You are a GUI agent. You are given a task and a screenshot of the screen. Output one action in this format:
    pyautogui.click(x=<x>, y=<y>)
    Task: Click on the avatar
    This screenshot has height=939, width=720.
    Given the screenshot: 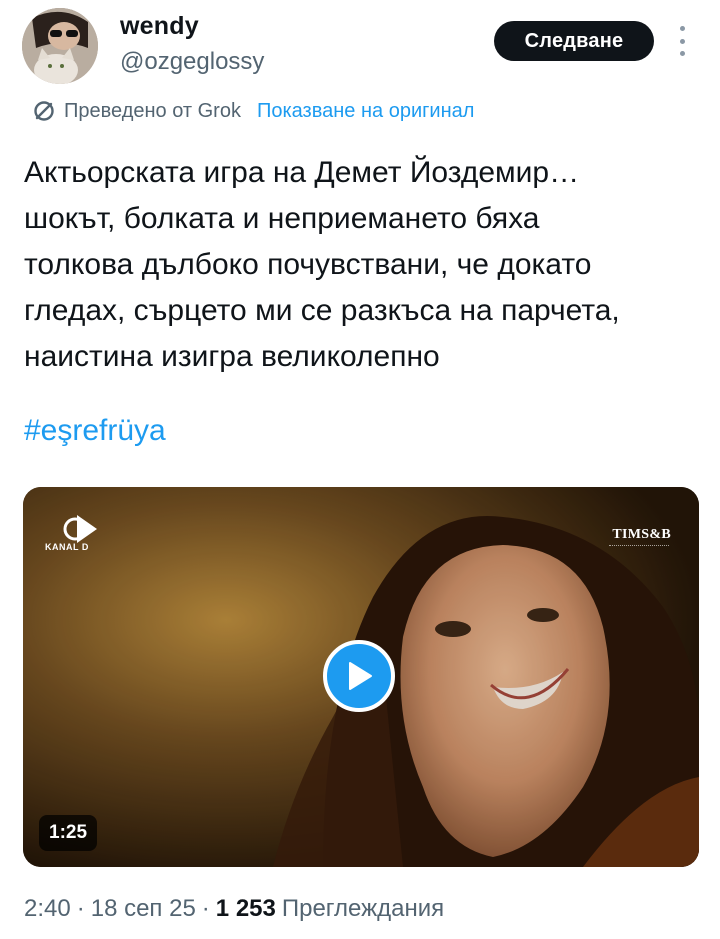 What is the action you would take?
    pyautogui.click(x=60, y=46)
    